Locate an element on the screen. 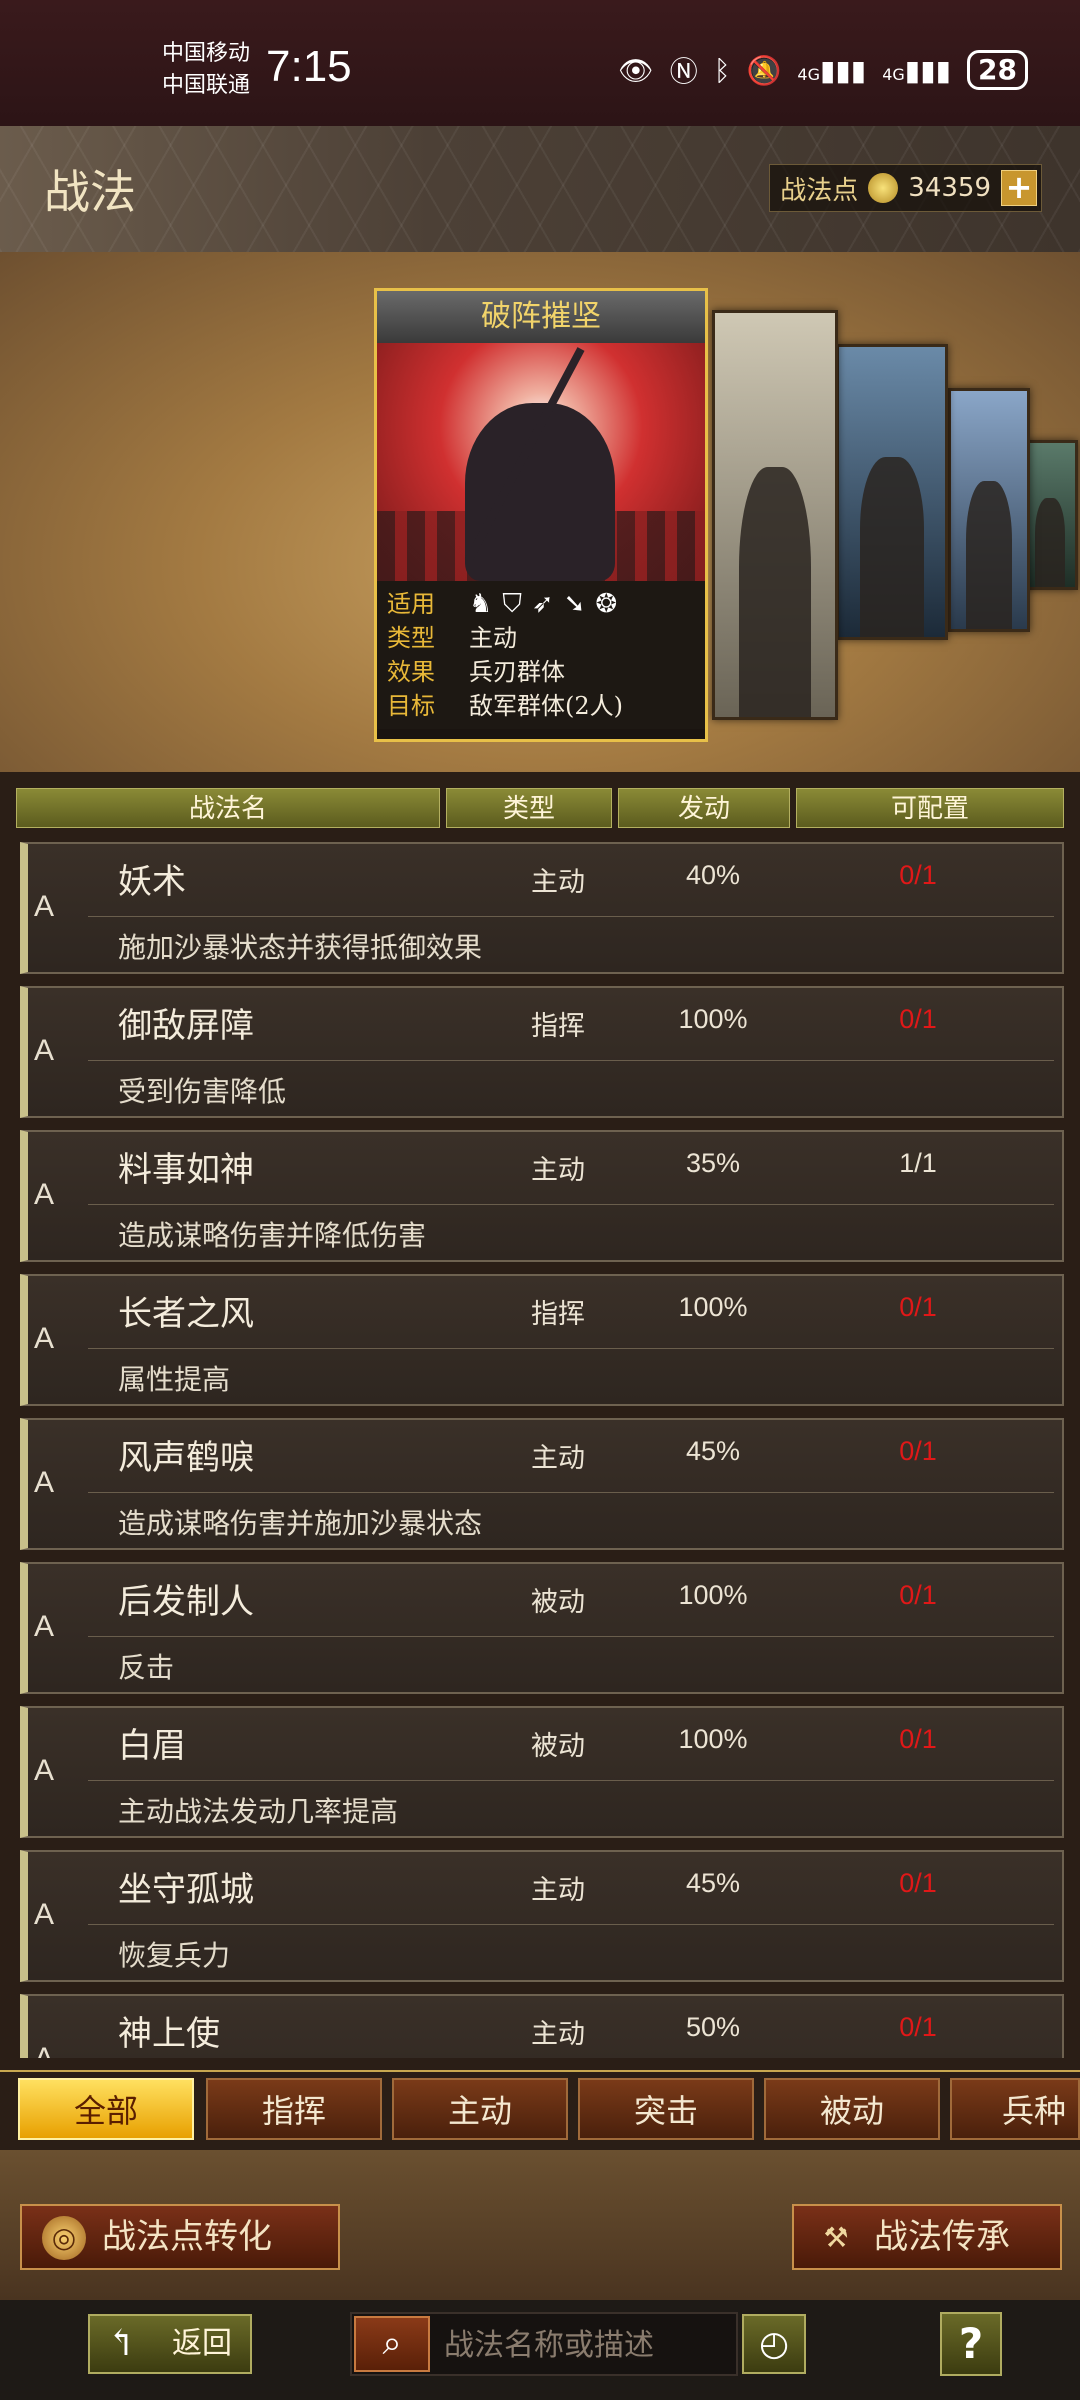  add-points-button: + is located at coordinates (1019, 188).